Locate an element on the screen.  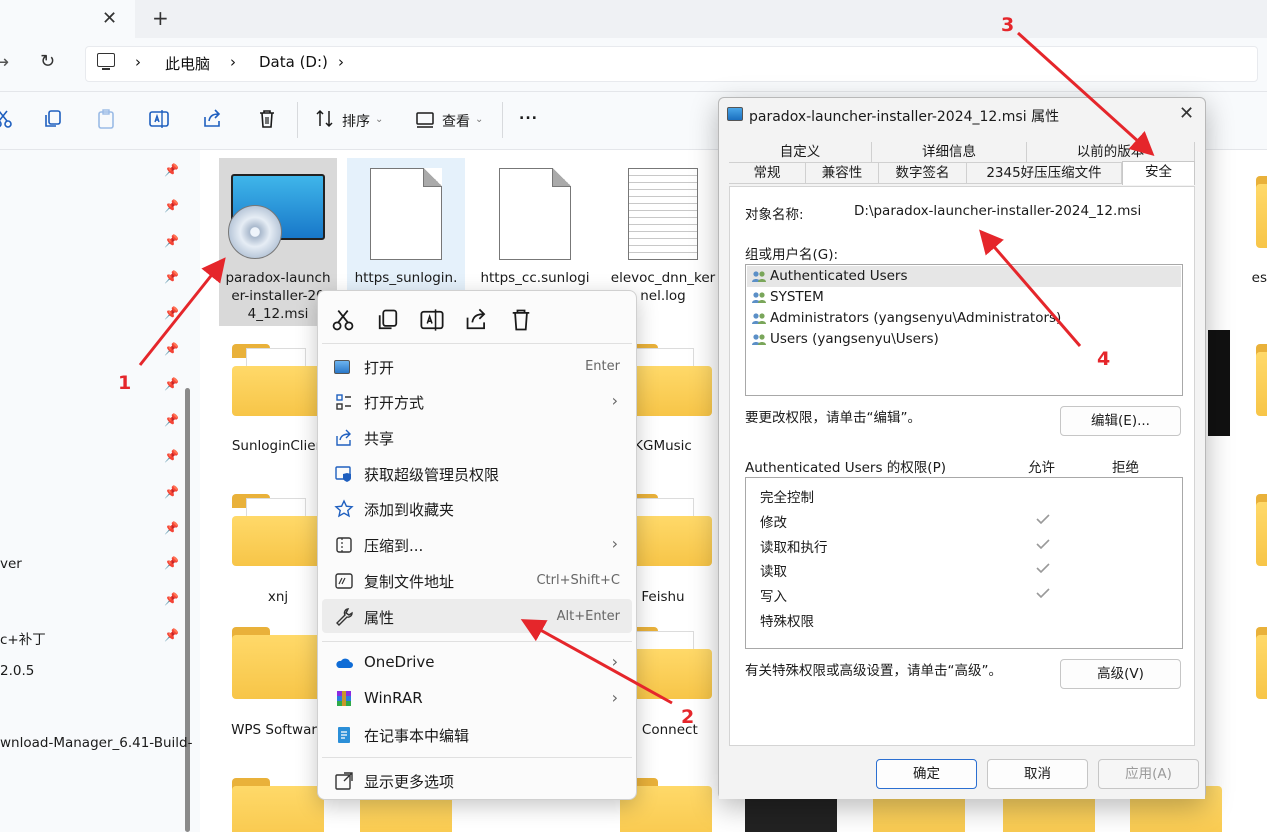
sort-icon is located at coordinates (325, 119).